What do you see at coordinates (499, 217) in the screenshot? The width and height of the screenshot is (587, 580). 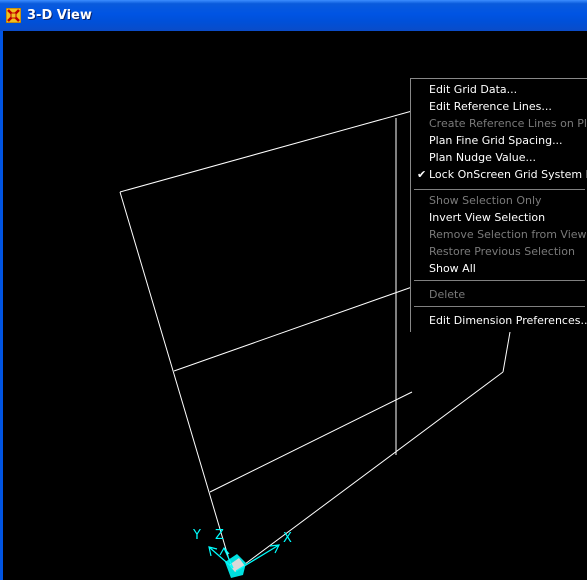 I see `menu-item-invert-view-selection: Invert View Selection` at bounding box center [499, 217].